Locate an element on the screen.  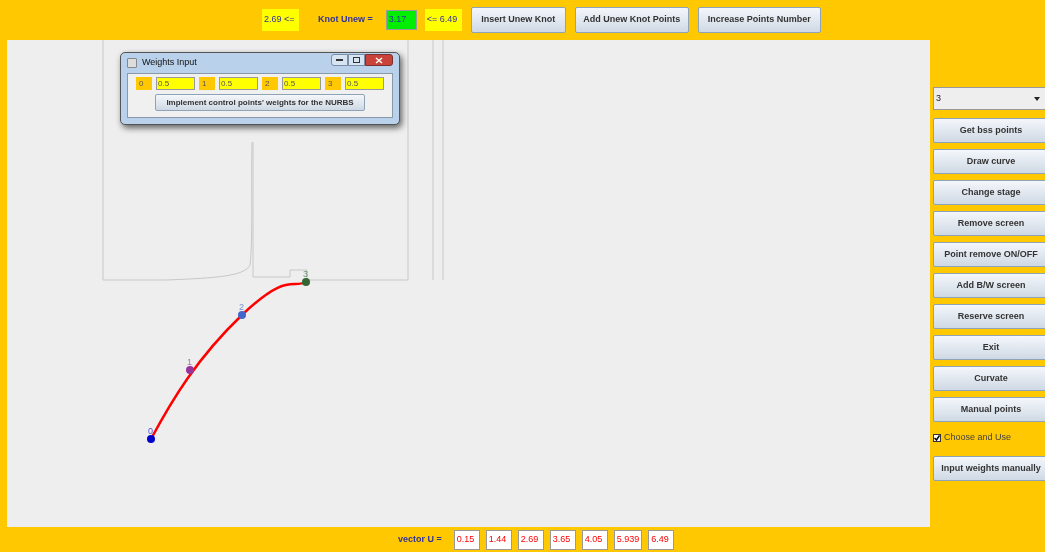
checkbox-label: Choose and Use is located at coordinates (978, 437).